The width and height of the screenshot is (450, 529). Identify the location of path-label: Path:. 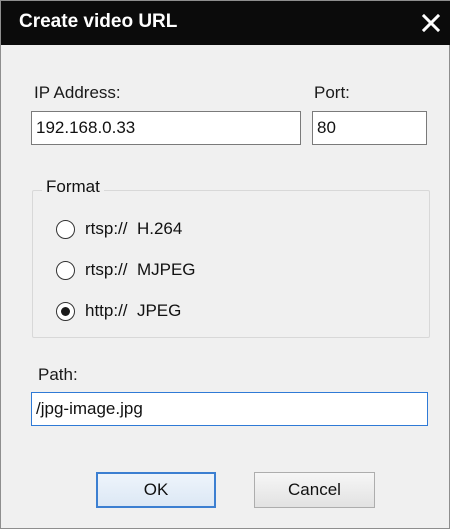
(58, 374).